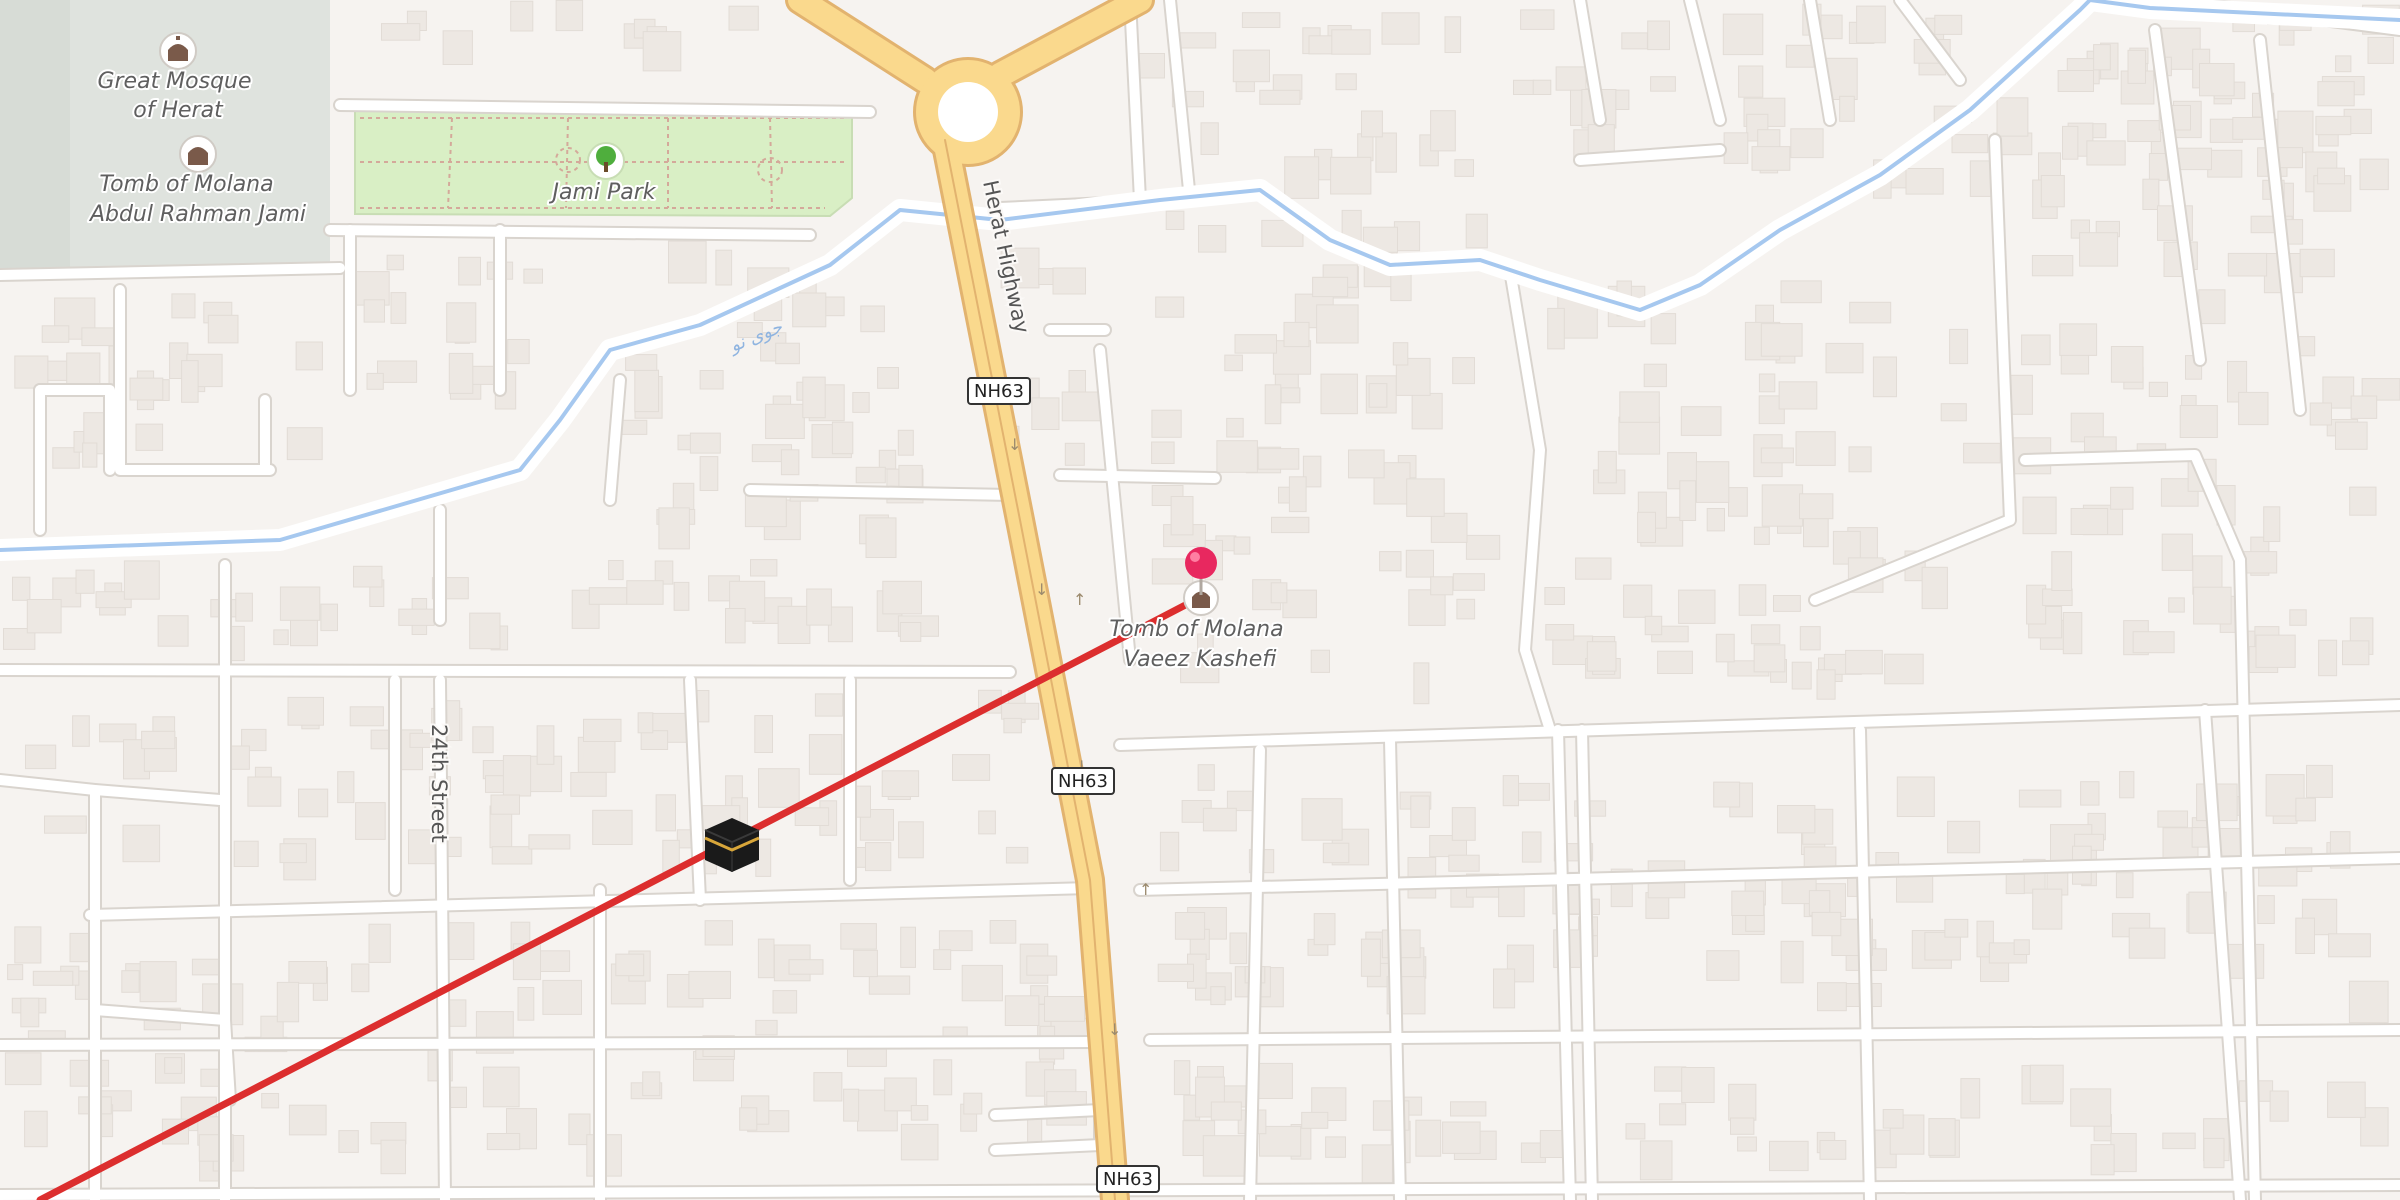 Image resolution: width=2400 pixels, height=1200 pixels. Describe the element at coordinates (198, 154) in the screenshot. I see `tomb-icon` at that location.